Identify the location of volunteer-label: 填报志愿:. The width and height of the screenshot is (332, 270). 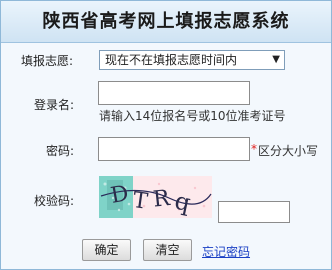
(47, 61).